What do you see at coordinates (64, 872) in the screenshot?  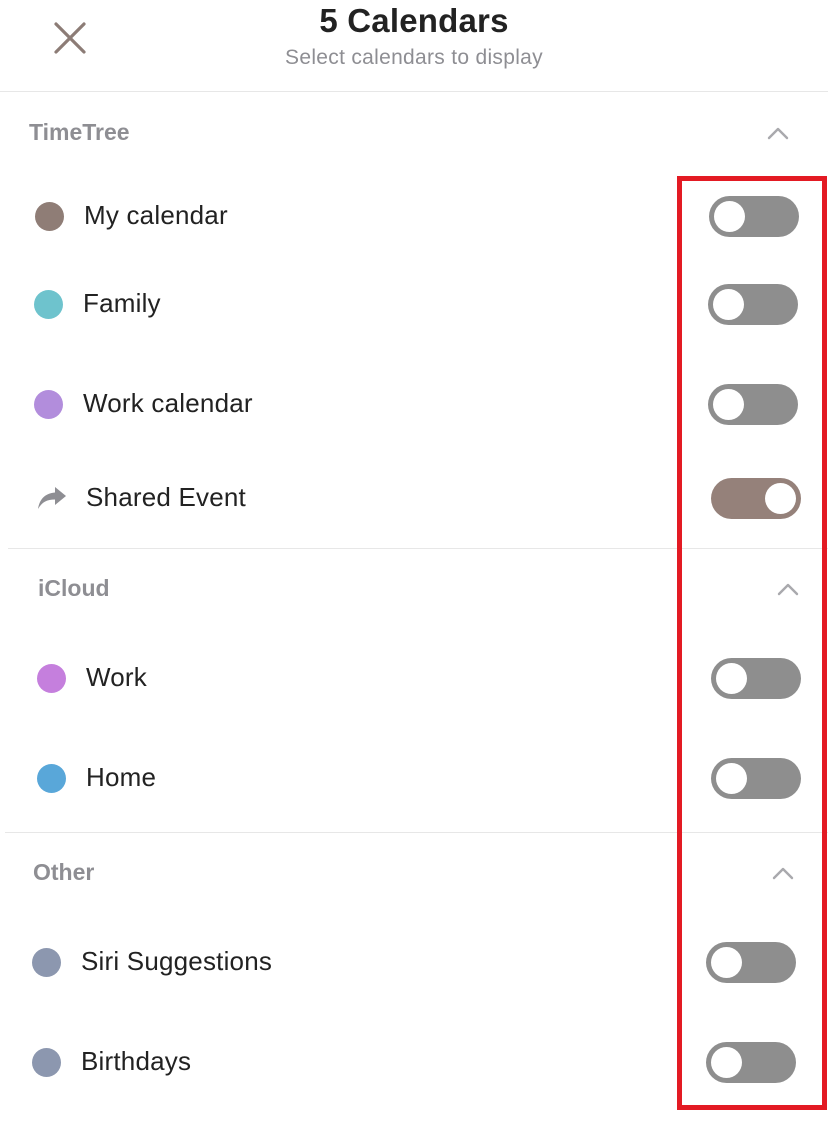 I see `section-title: Other` at bounding box center [64, 872].